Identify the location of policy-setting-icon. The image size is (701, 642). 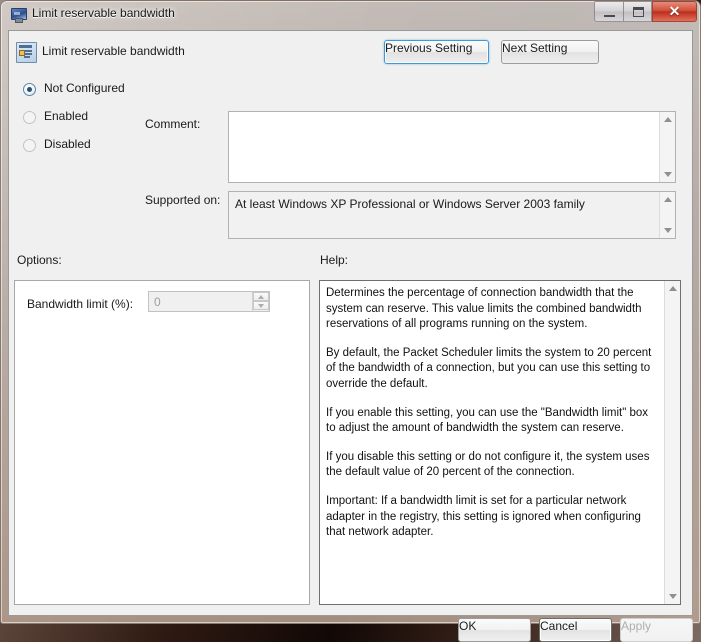
(26, 52).